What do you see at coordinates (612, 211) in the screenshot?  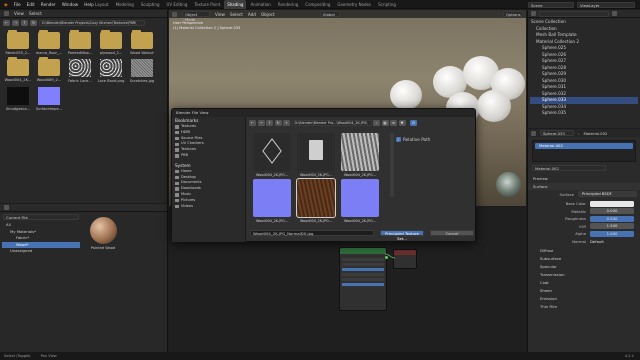 I see `bsdf-input-value: 0.000` at bounding box center [612, 211].